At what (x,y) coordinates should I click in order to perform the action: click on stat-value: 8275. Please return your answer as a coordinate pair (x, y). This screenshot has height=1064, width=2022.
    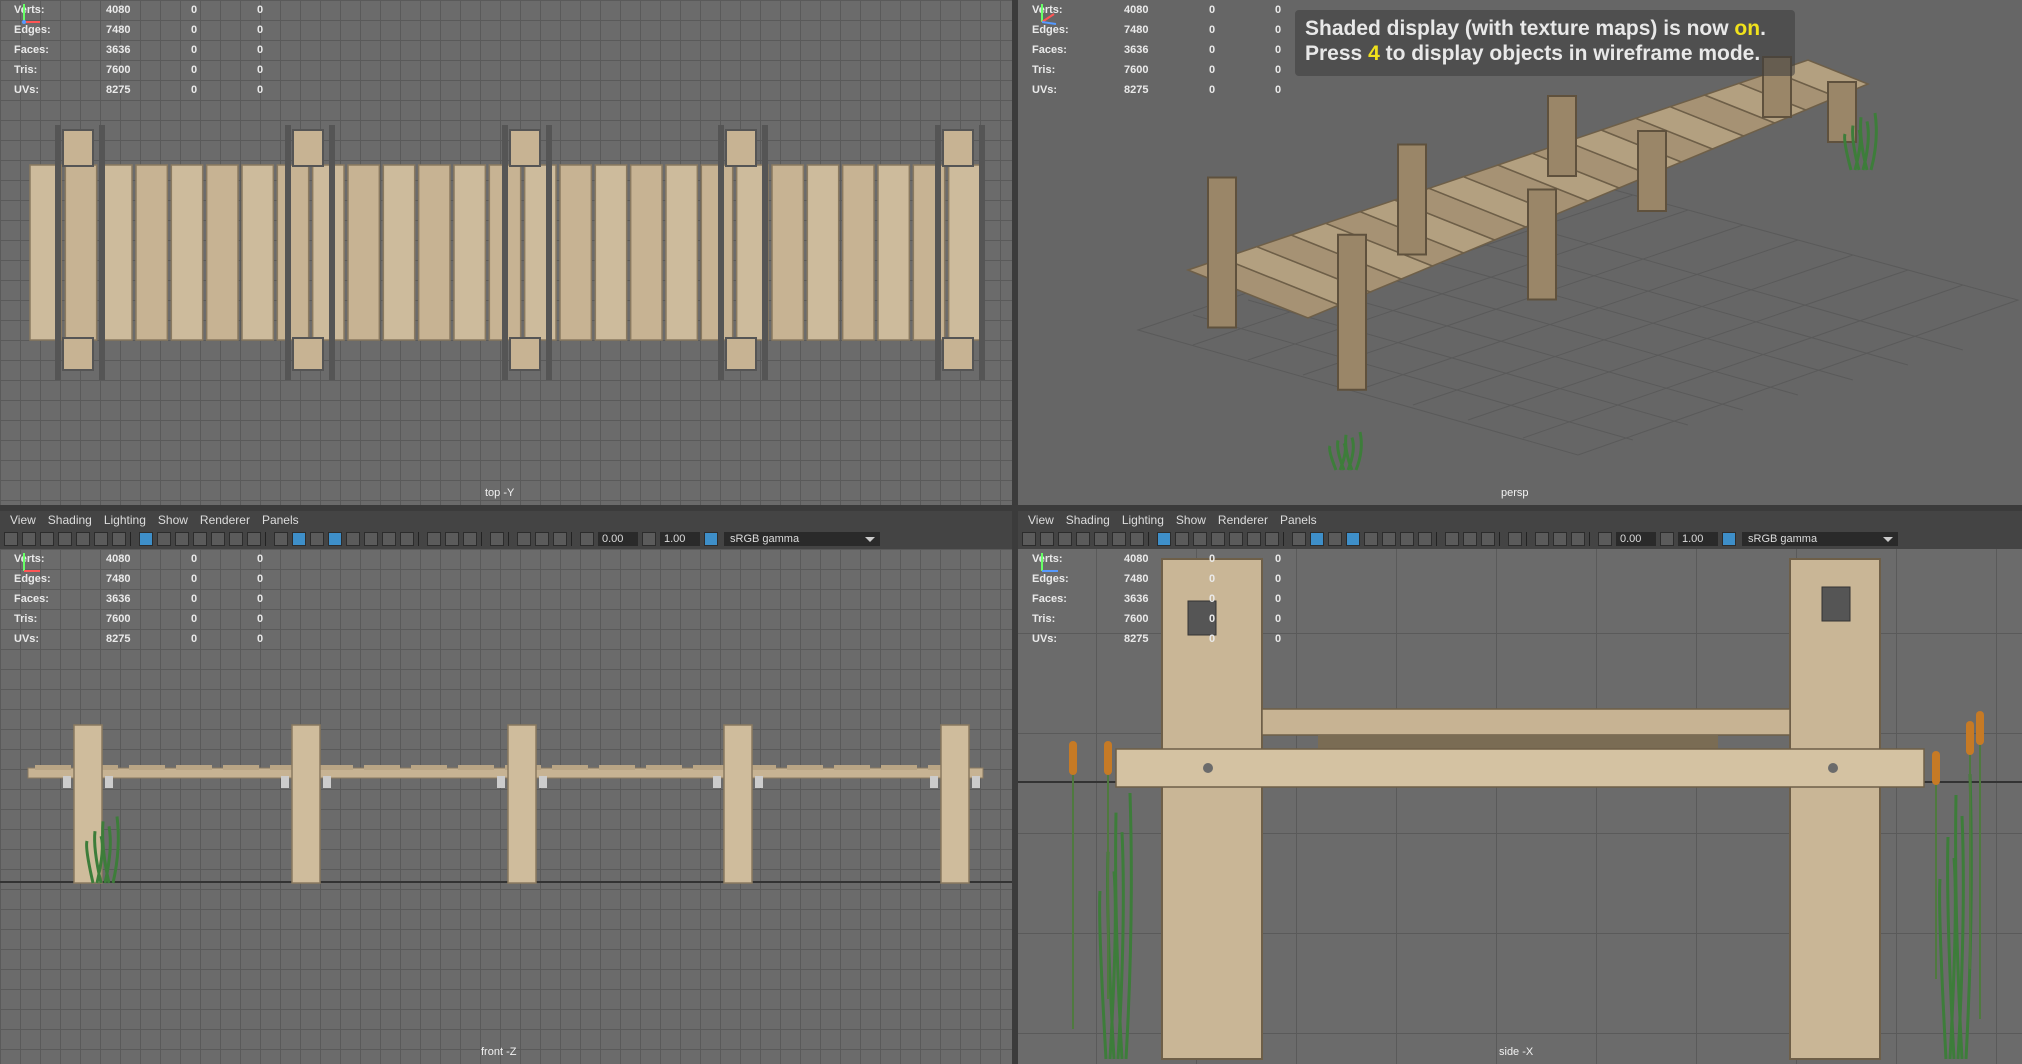
    Looking at the image, I should click on (1136, 90).